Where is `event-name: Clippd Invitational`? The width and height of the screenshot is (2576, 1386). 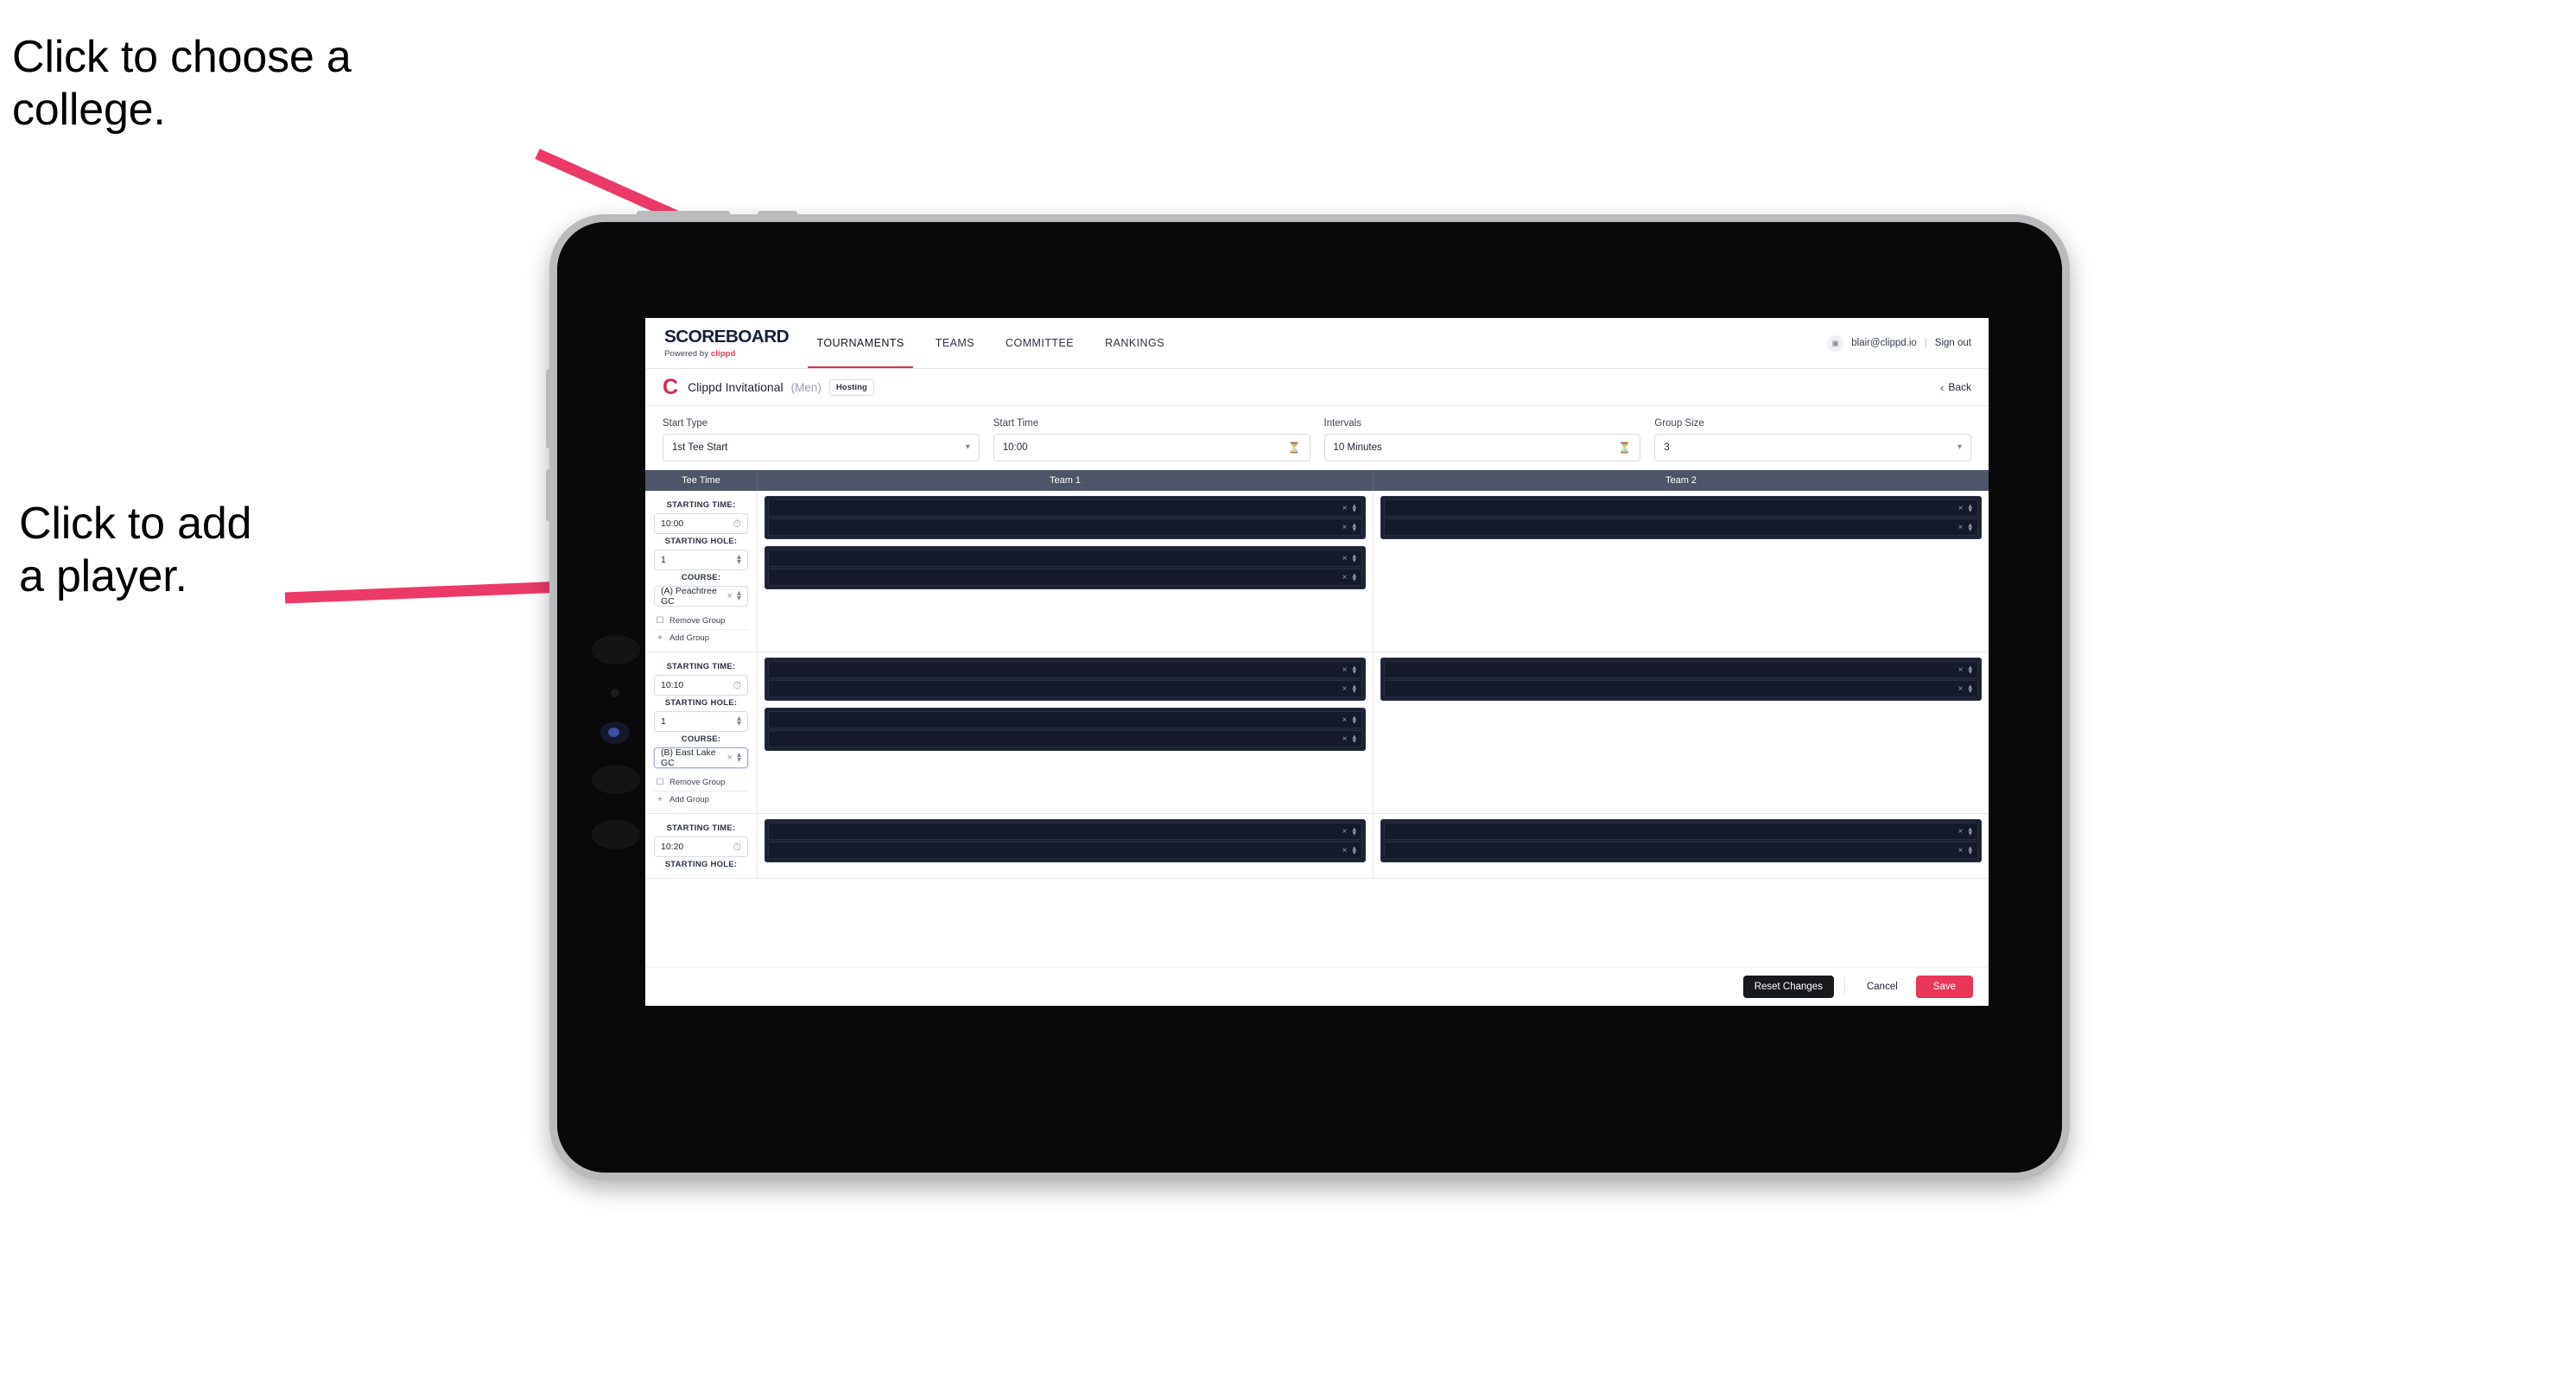 event-name: Clippd Invitational is located at coordinates (736, 387).